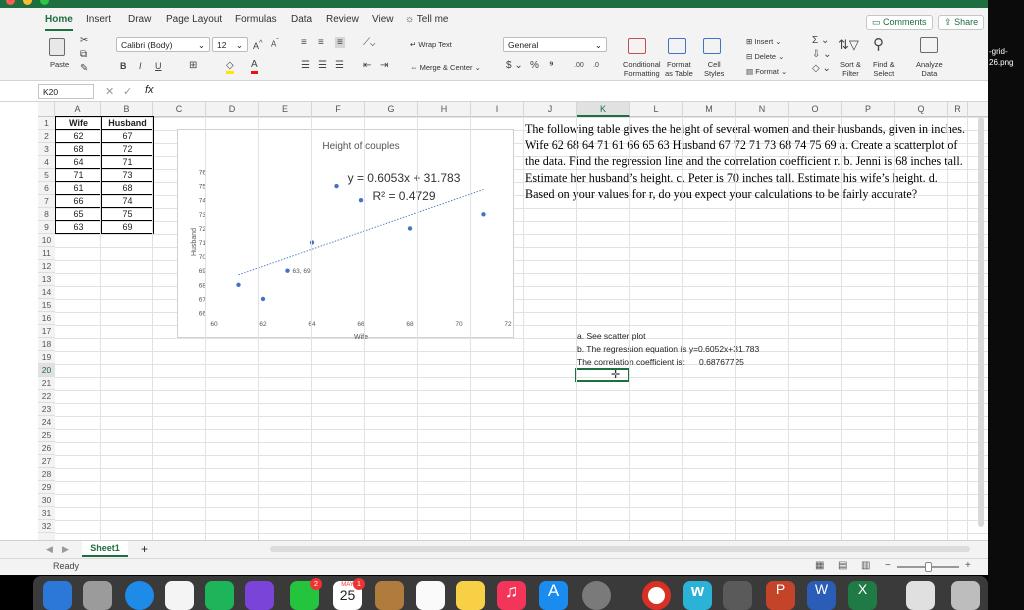 The width and height of the screenshot is (1024, 610). What do you see at coordinates (642, 69) in the screenshot?
I see `conditional-formatting-label: Conditional Formatting` at bounding box center [642, 69].